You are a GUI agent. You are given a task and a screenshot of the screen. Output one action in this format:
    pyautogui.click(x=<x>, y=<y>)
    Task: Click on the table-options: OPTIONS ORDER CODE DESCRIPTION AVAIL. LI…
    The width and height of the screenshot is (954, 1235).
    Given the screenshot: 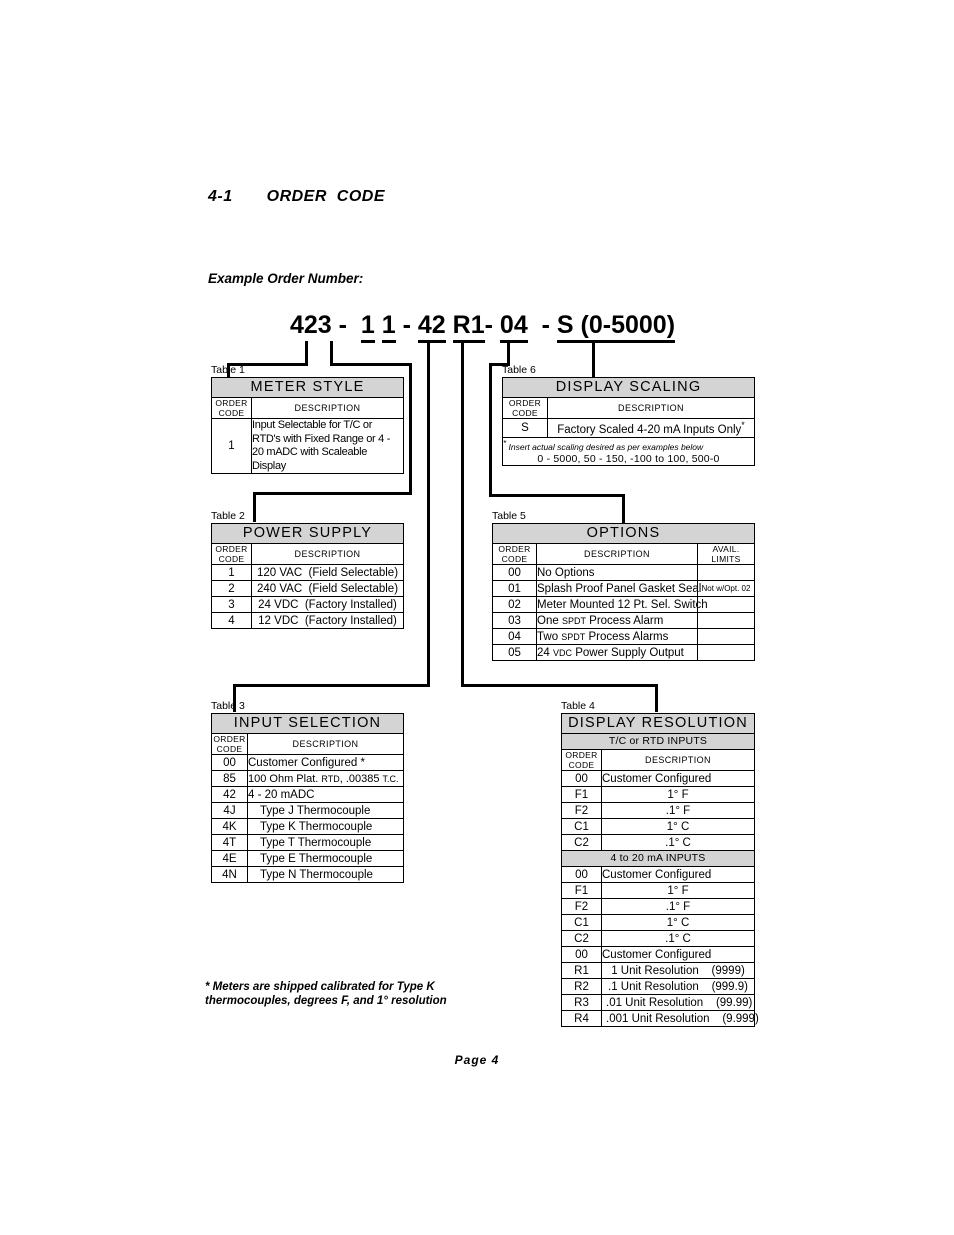 What is the action you would take?
    pyautogui.click(x=623, y=592)
    